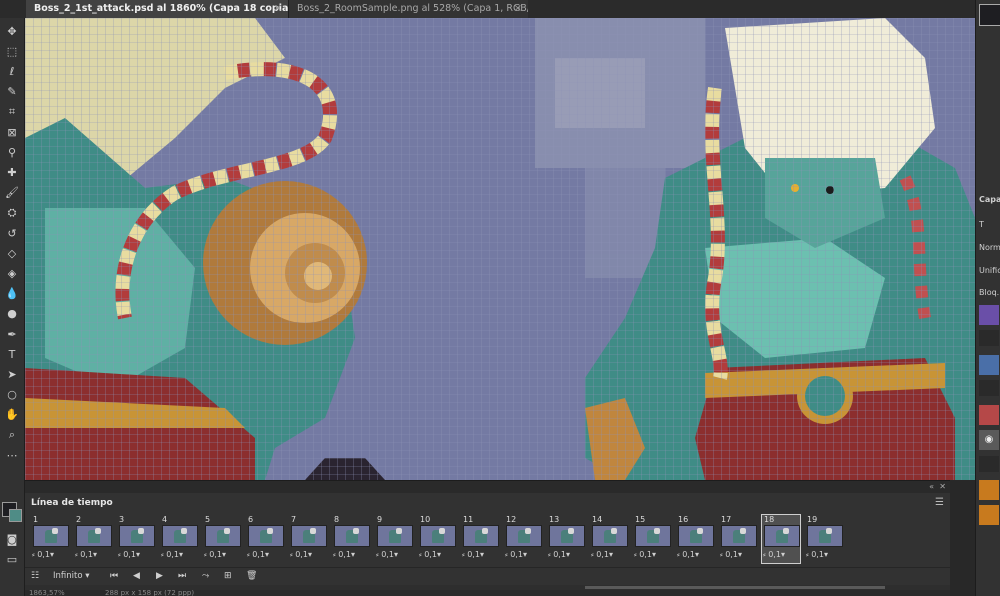 This screenshot has width=1000, height=596. Describe the element at coordinates (12, 415) in the screenshot. I see `hand-icon: ✋` at that location.